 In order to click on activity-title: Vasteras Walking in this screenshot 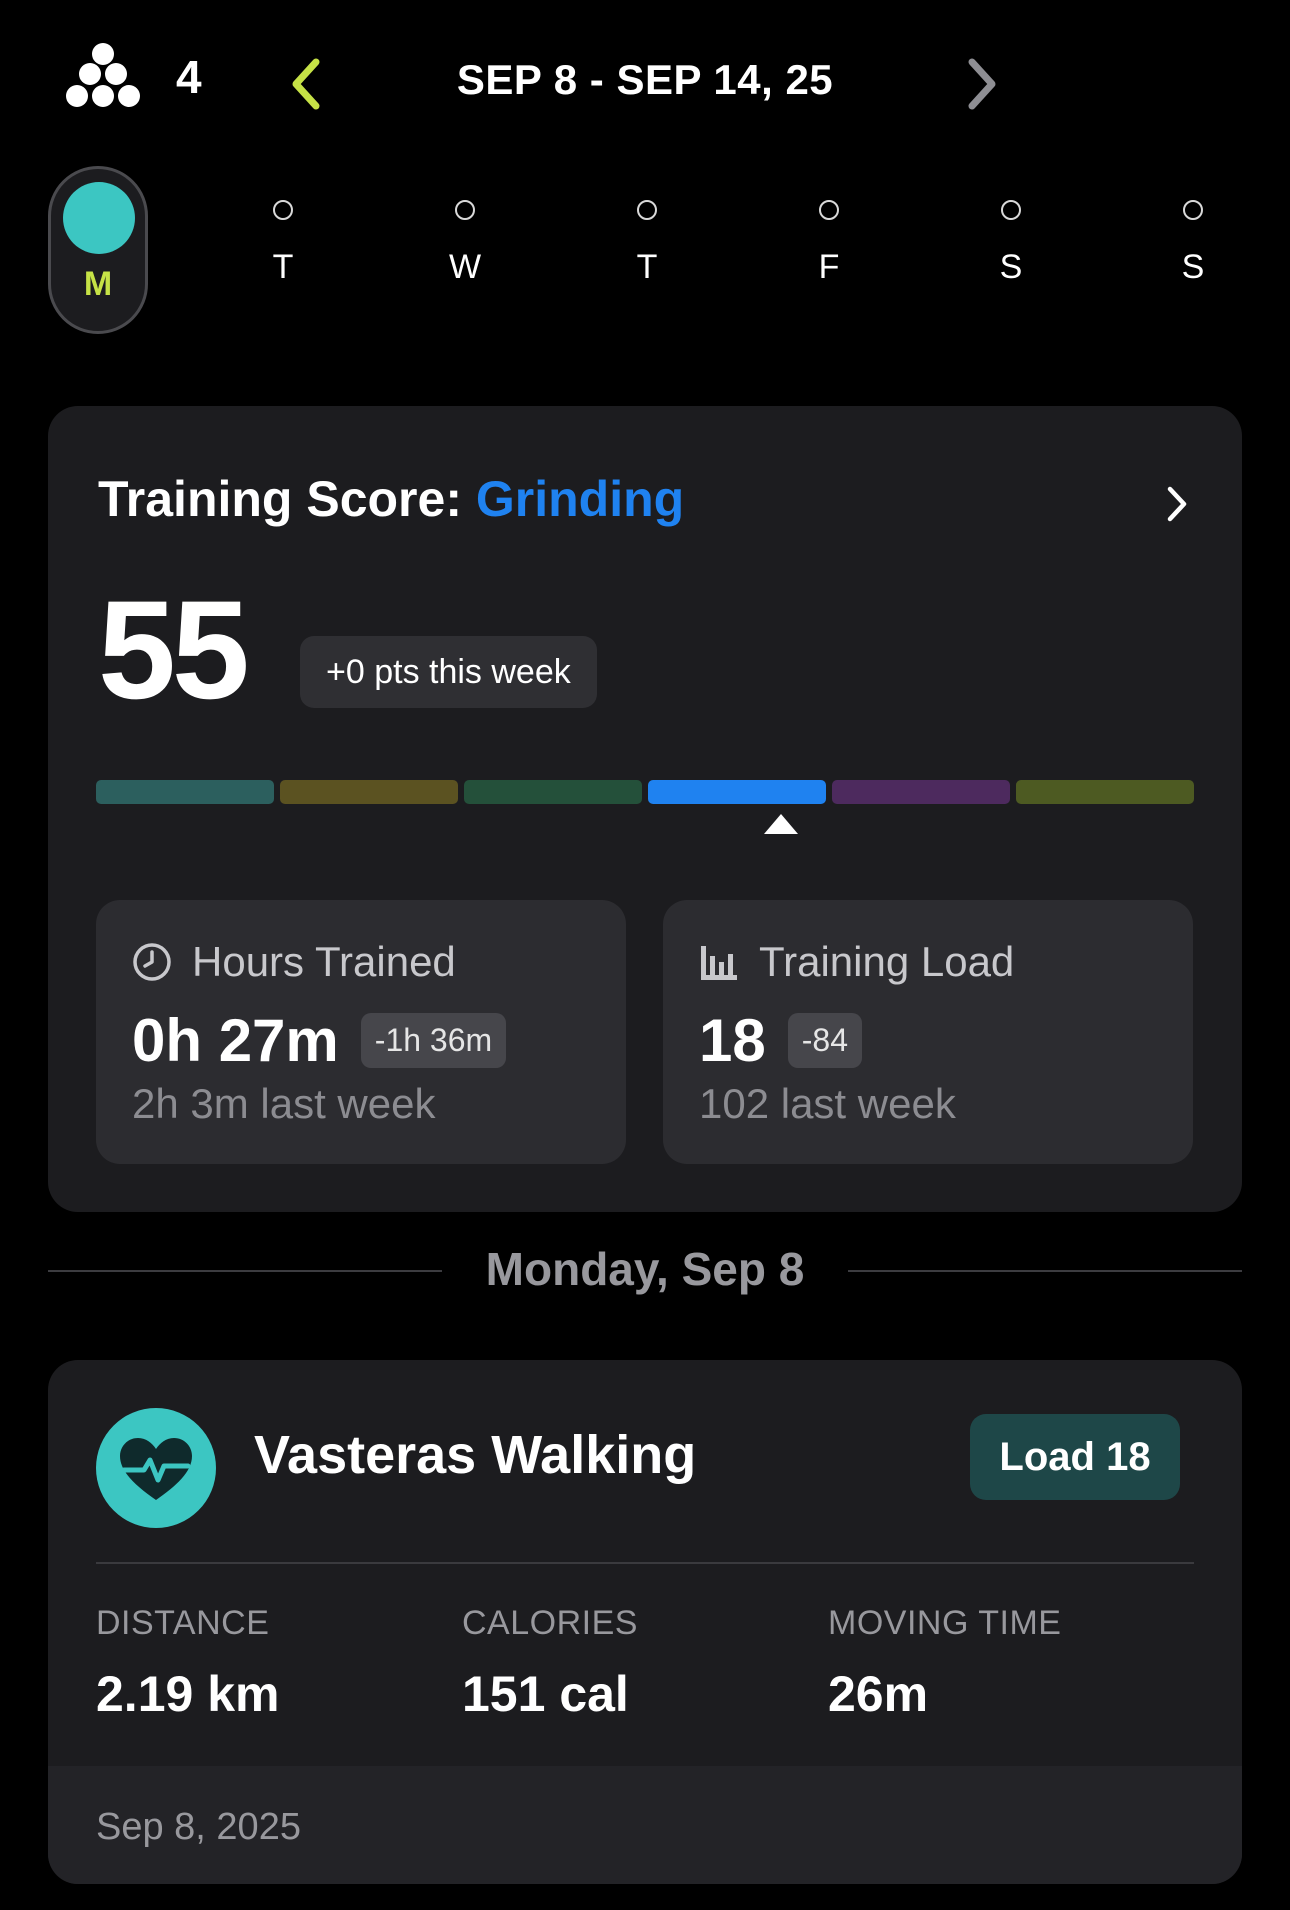, I will do `click(475, 1455)`.